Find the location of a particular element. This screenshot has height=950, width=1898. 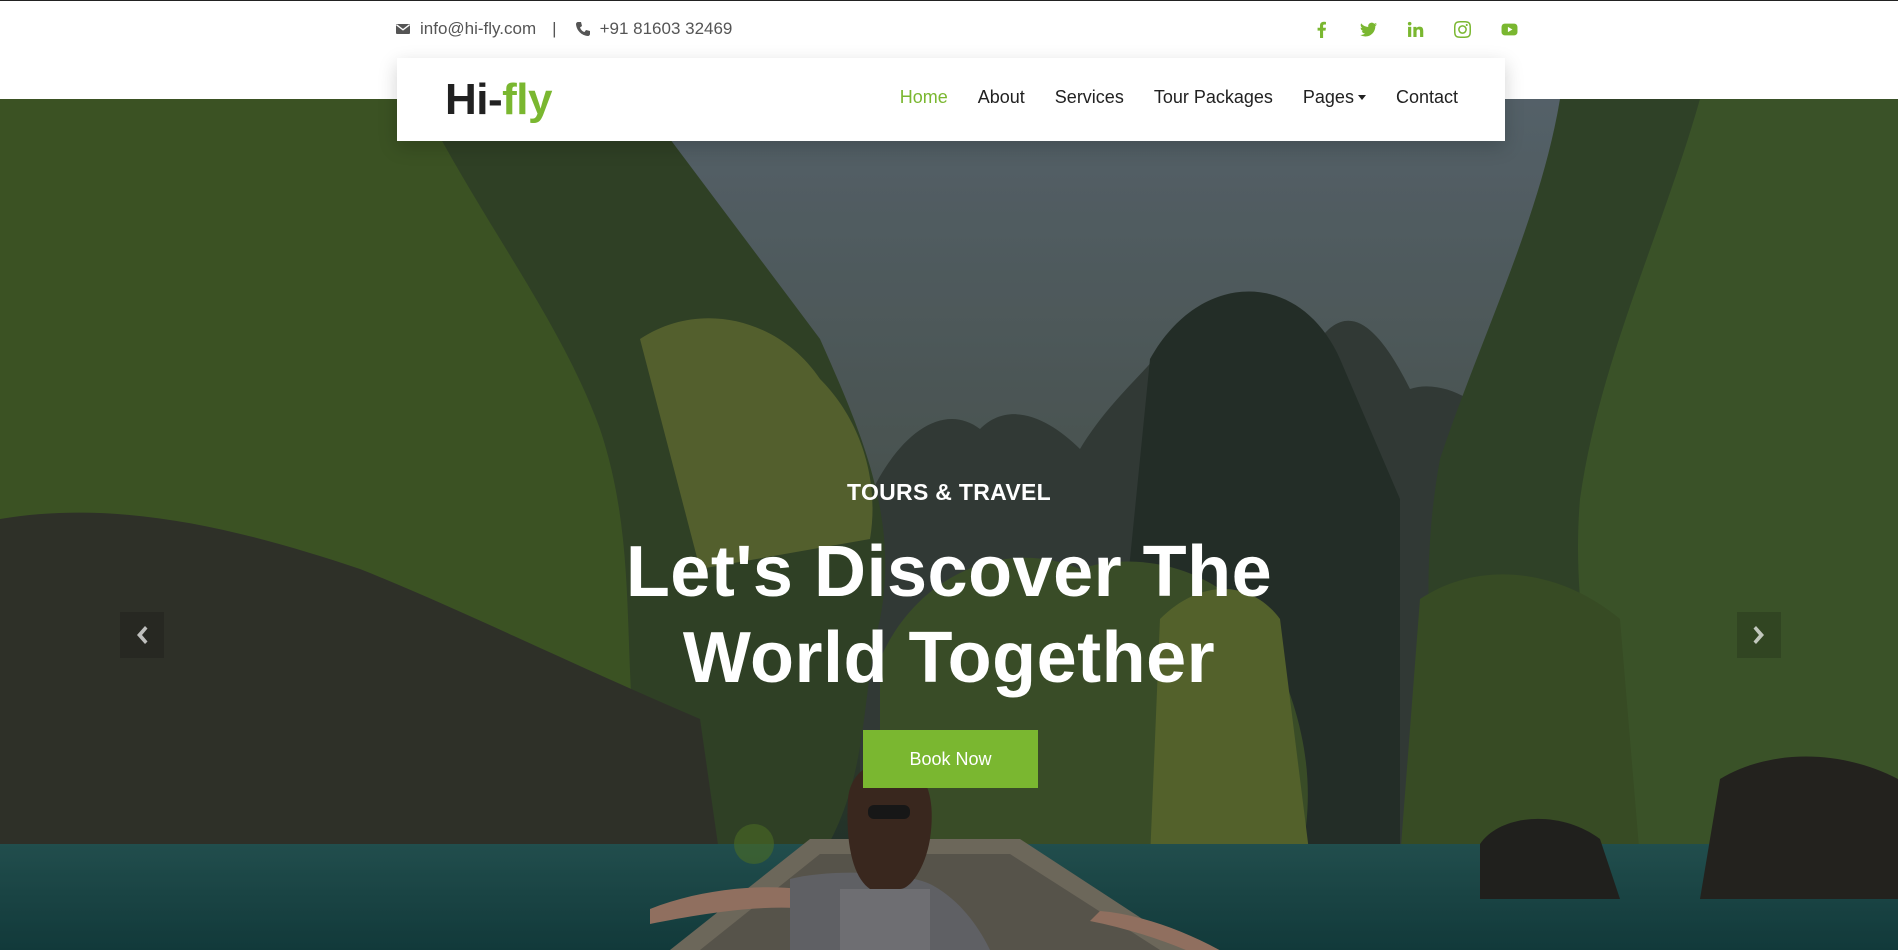

nav-item-home: Home is located at coordinates (924, 97).